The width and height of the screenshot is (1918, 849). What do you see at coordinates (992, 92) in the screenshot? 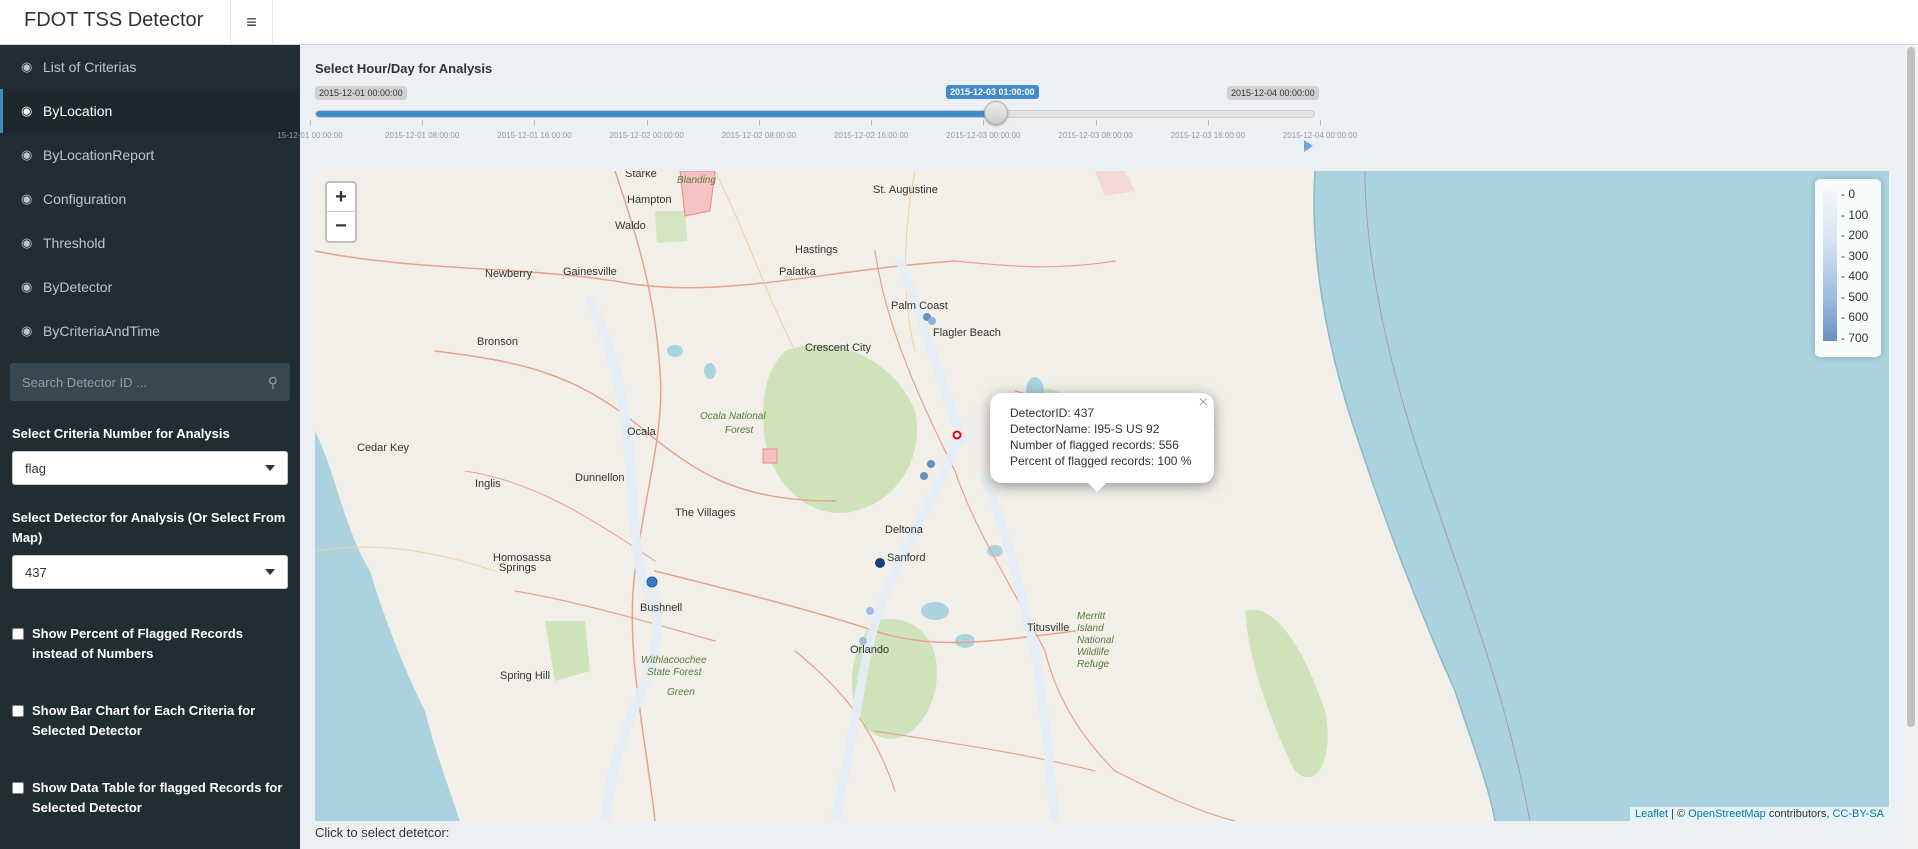
I see `slider-current-label: 2015-12-03 01:00:00` at bounding box center [992, 92].